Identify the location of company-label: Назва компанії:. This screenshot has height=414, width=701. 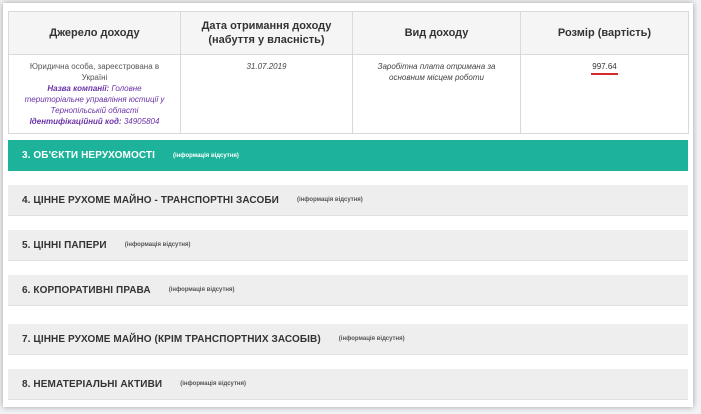
(78, 88).